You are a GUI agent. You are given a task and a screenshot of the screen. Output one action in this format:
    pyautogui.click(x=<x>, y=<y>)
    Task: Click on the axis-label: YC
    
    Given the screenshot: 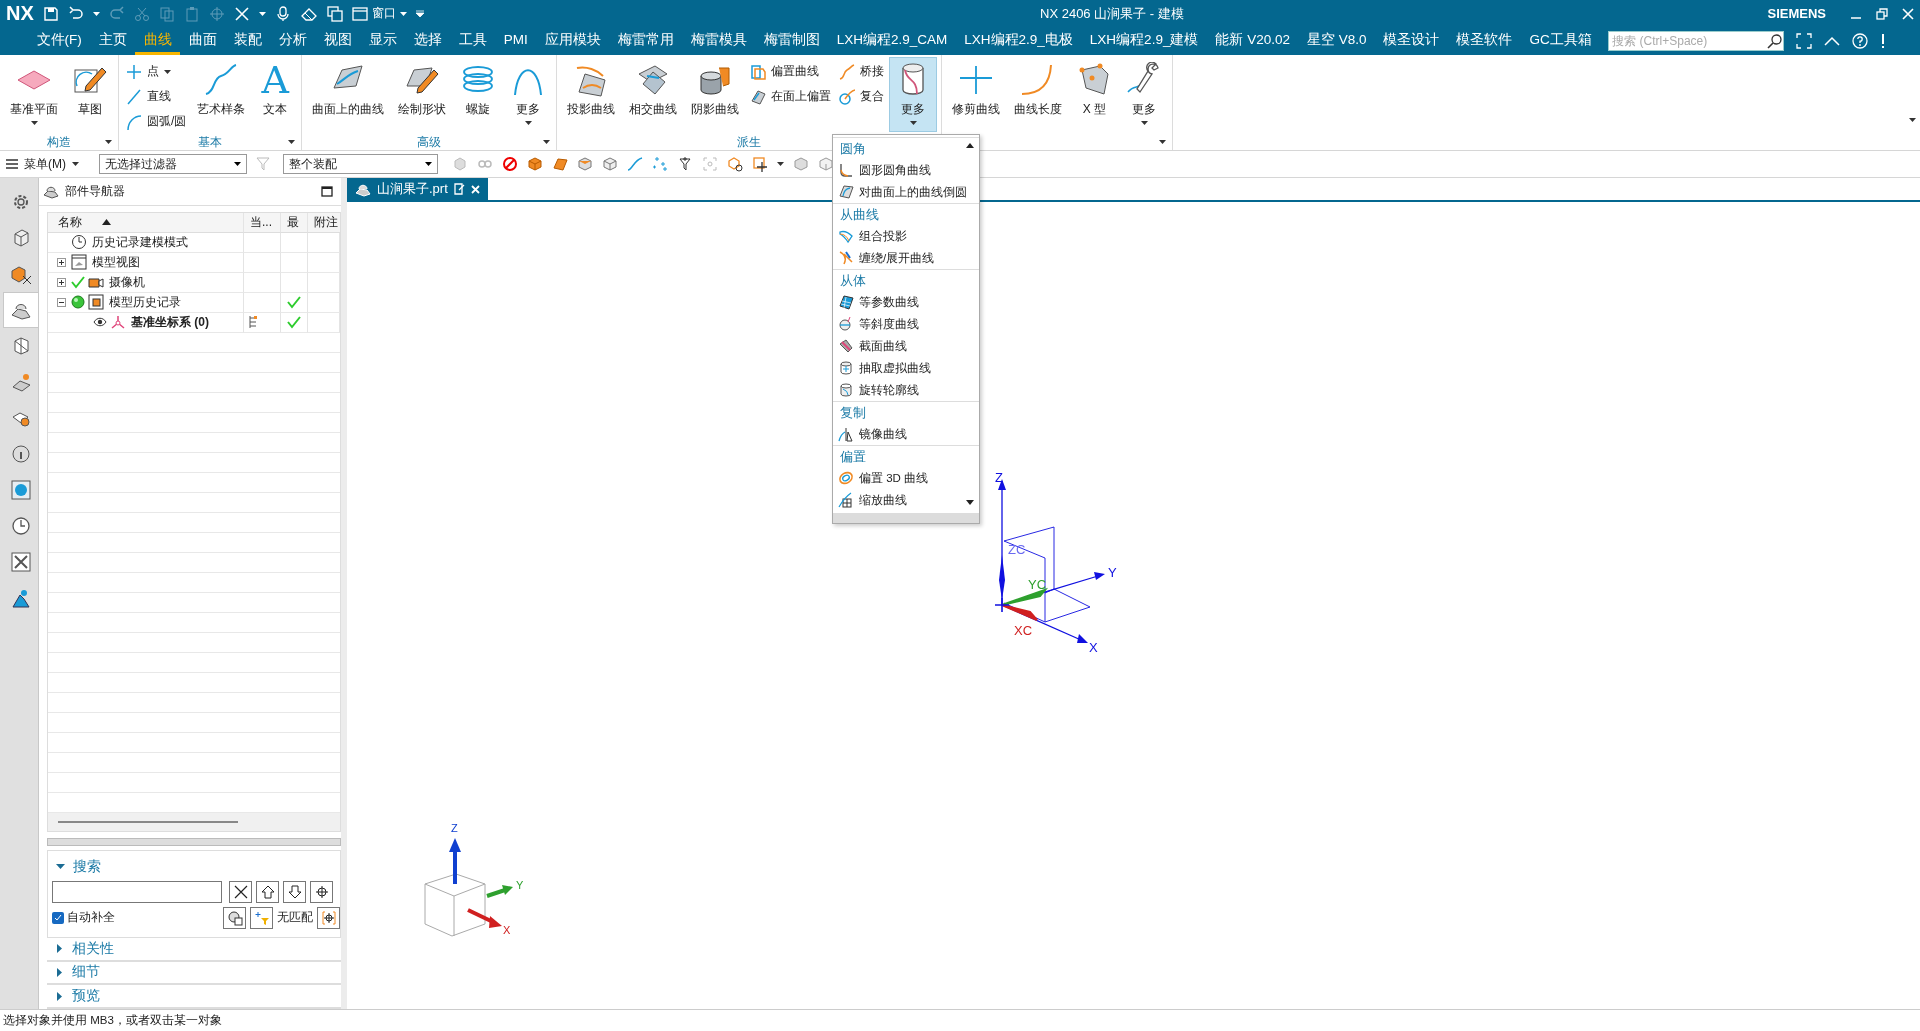 What is the action you would take?
    pyautogui.click(x=1037, y=584)
    